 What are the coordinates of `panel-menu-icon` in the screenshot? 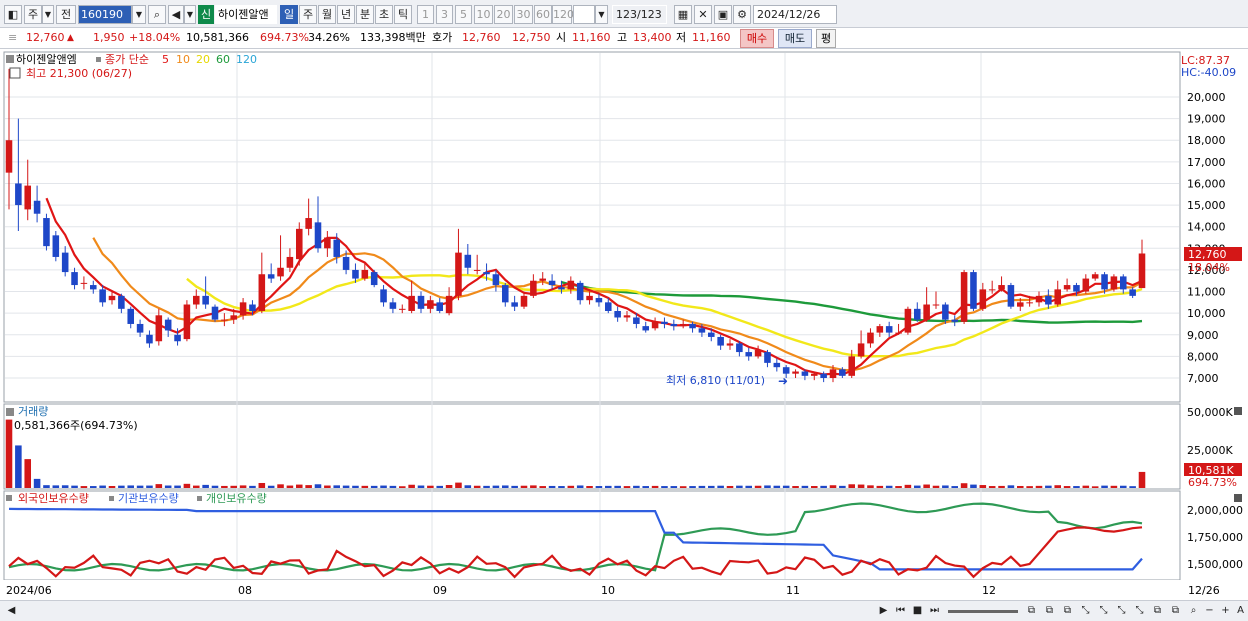 It's located at (10, 59).